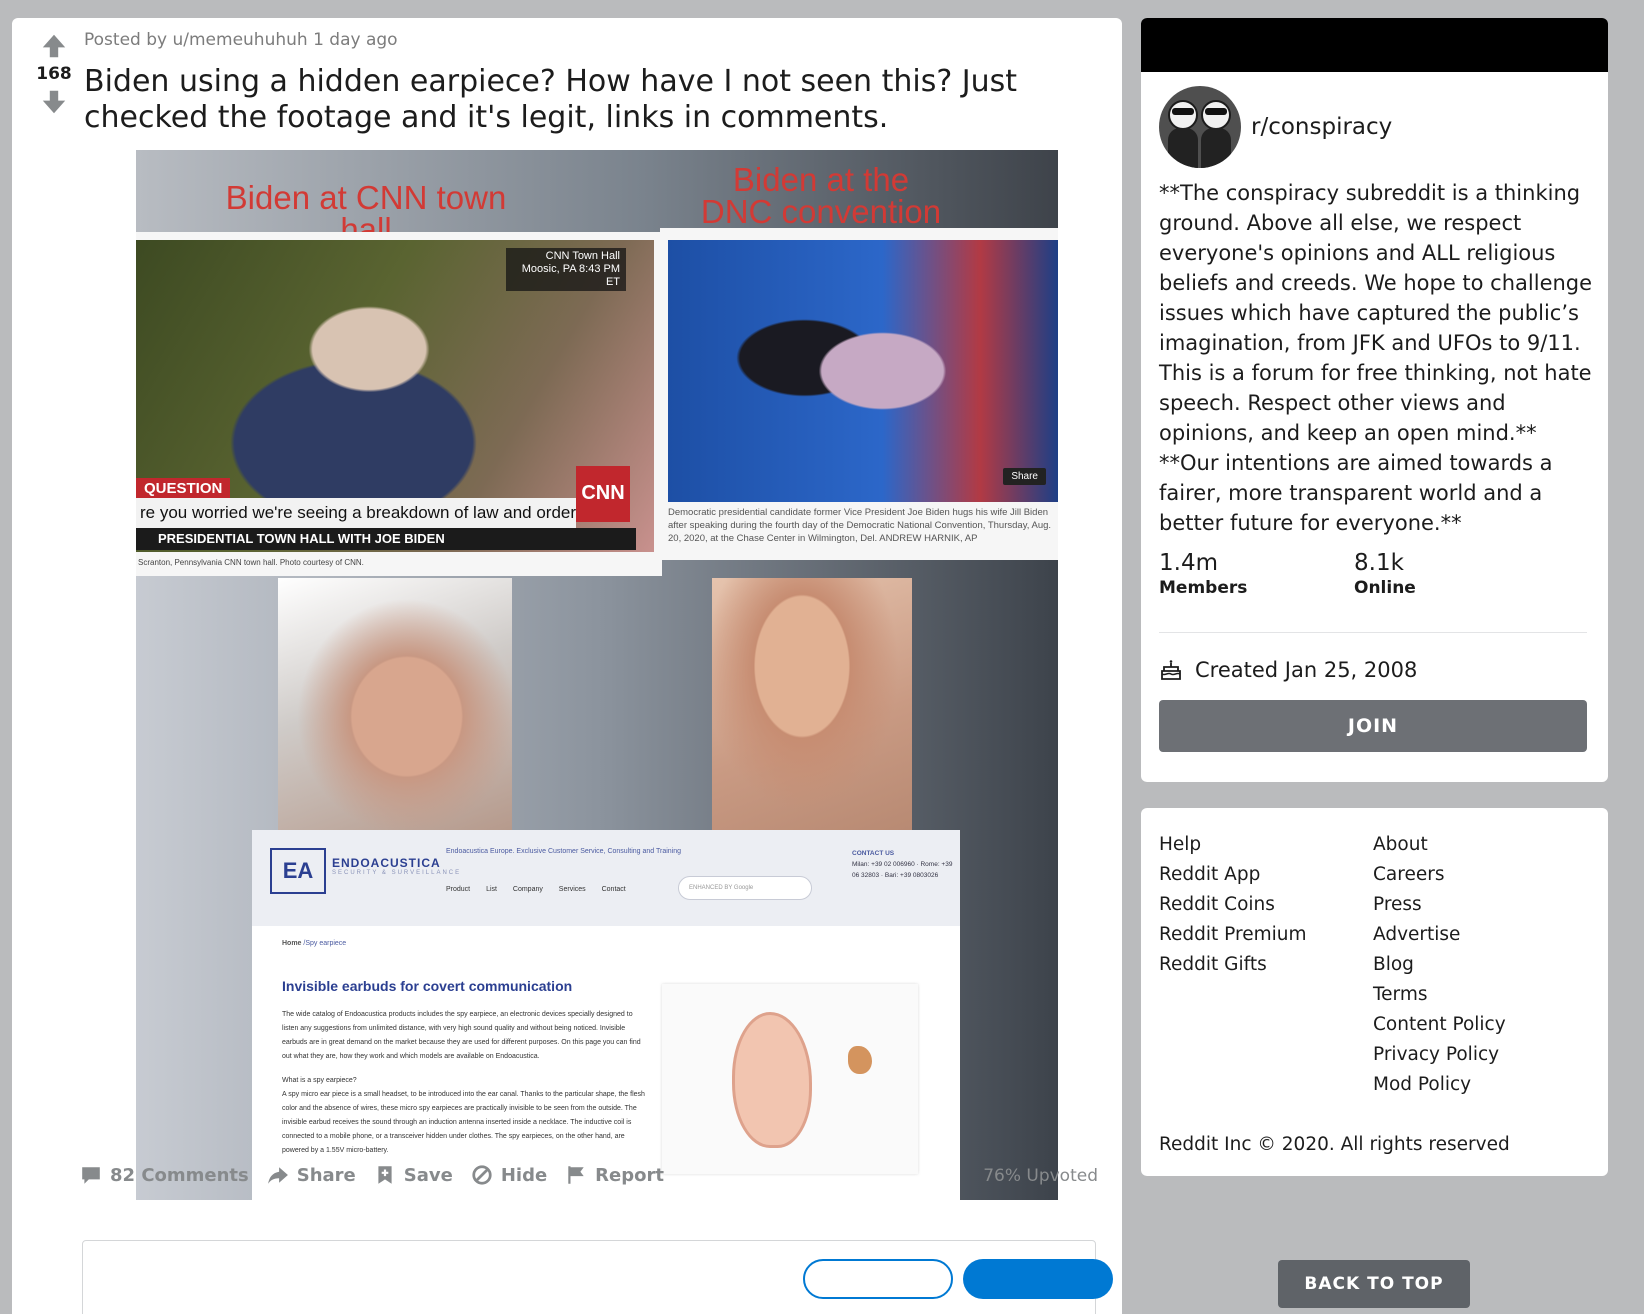  Describe the element at coordinates (1216, 148) in the screenshot. I see `avatar-suit-right` at that location.